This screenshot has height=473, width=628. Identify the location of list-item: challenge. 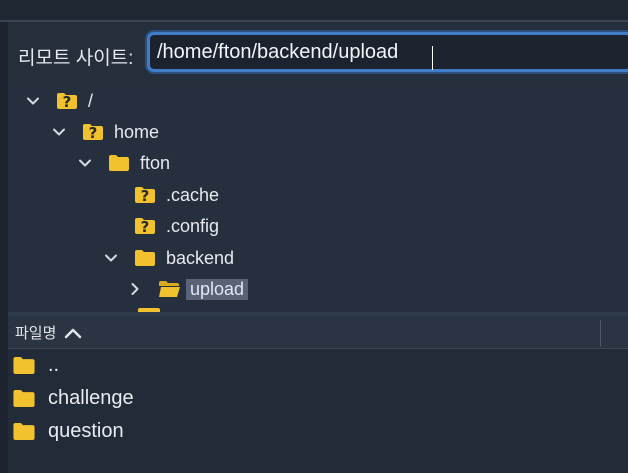
(73, 398).